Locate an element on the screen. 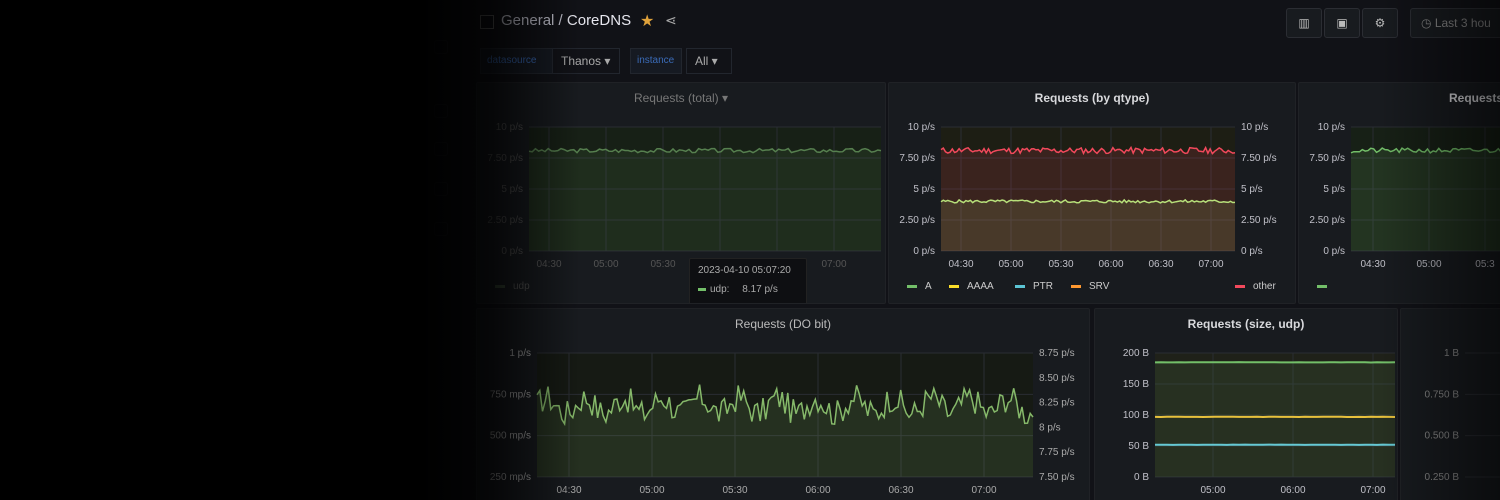 The image size is (1500, 500). y-tick-label: 0.500 B is located at coordinates (1442, 436).